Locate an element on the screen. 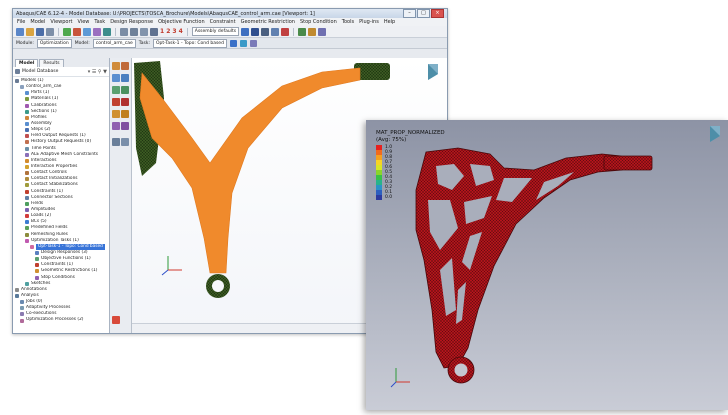 This screenshot has width=728, height=415. menu-item: Plug-ins is located at coordinates (369, 22).